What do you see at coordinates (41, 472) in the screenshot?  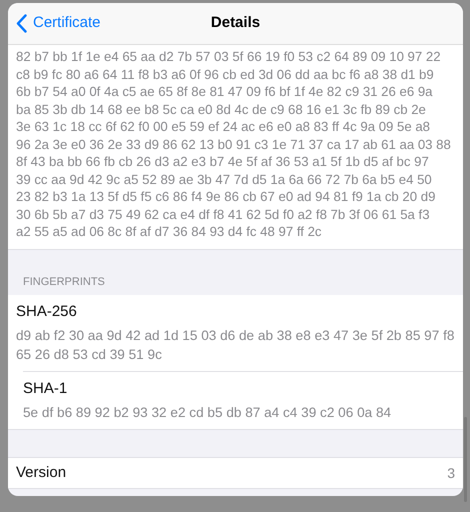 I see `version-label: Version` at bounding box center [41, 472].